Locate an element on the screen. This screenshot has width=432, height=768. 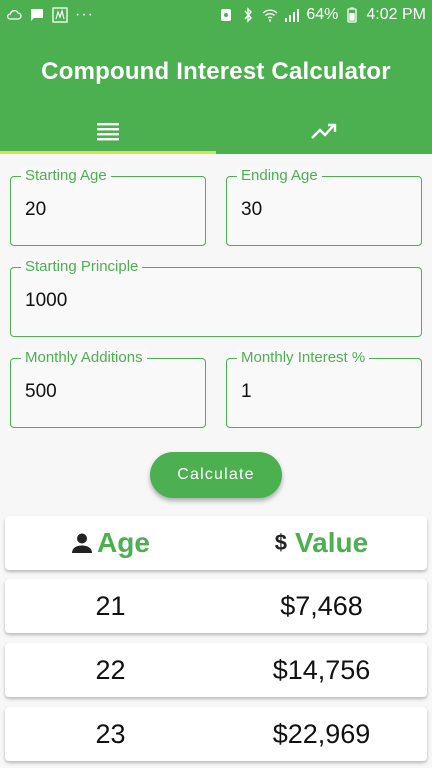
value-column-header: $ Value is located at coordinates (321, 543).